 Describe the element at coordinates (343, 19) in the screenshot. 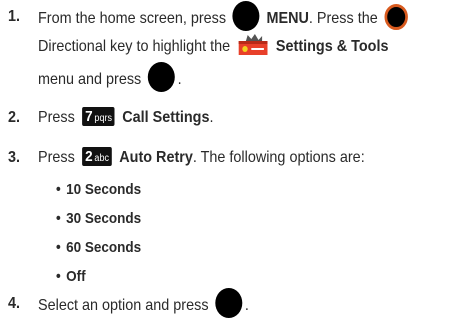

I see `step-text: . Press the` at that location.